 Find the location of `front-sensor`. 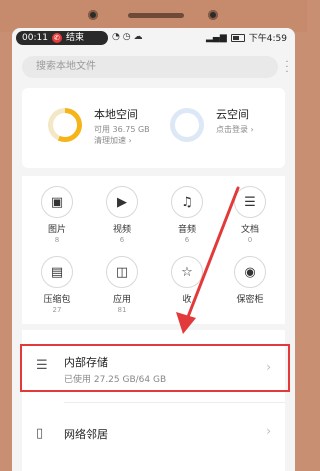

front-sensor is located at coordinates (213, 15).